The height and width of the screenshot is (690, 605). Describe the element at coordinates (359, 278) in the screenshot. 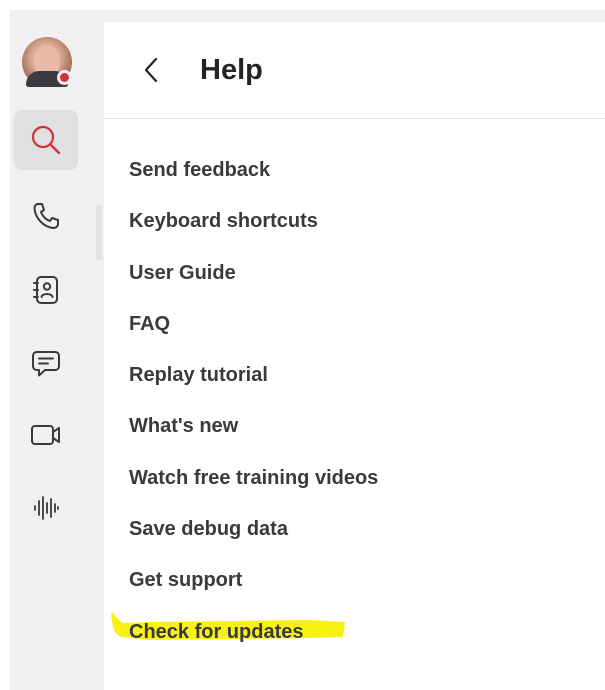

I see `menu-item-user-guide: User Guide` at that location.